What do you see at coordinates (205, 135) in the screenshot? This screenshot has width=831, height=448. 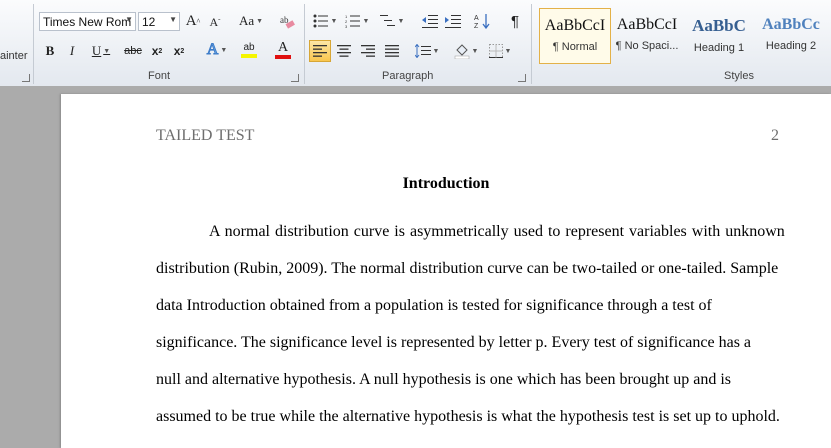 I see `page-header-text: TAILED TEST` at bounding box center [205, 135].